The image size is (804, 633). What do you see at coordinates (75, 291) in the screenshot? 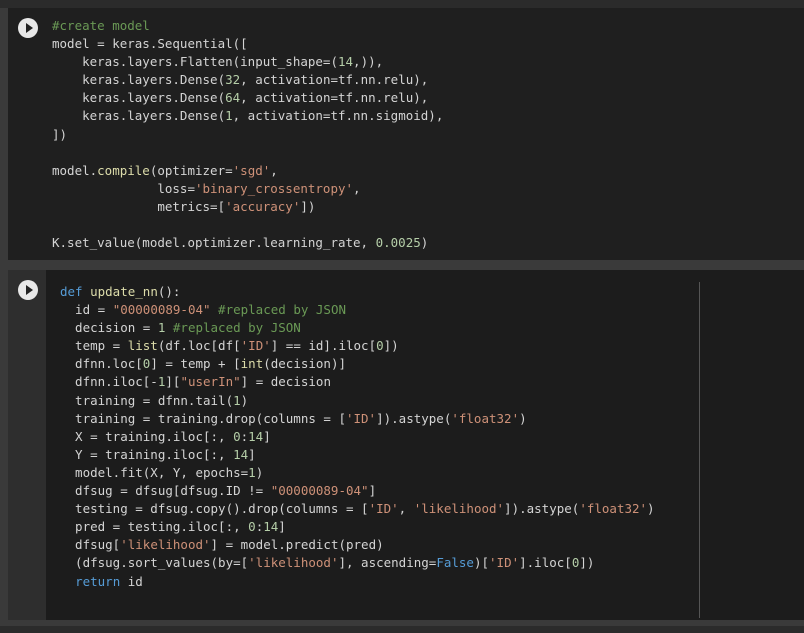
I see `code-token: def` at bounding box center [75, 291].